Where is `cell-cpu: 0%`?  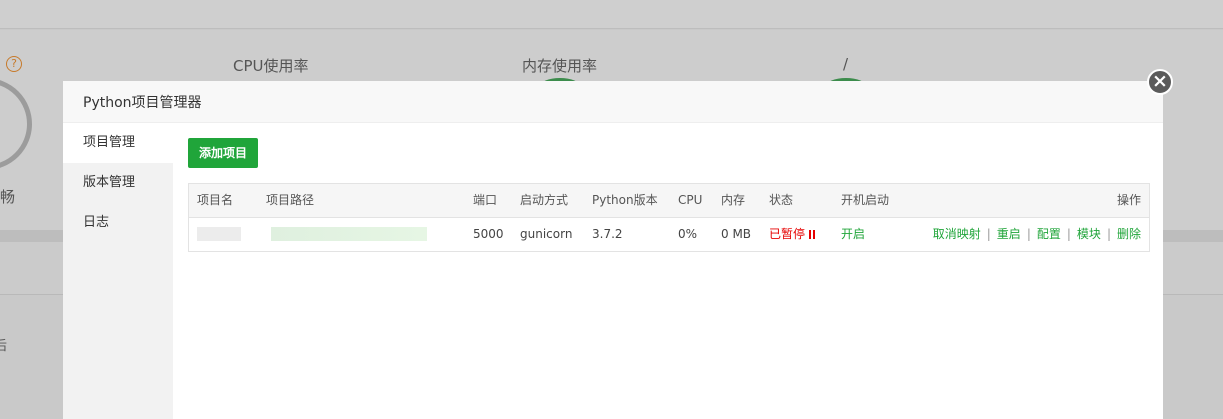
cell-cpu: 0% is located at coordinates (688, 234).